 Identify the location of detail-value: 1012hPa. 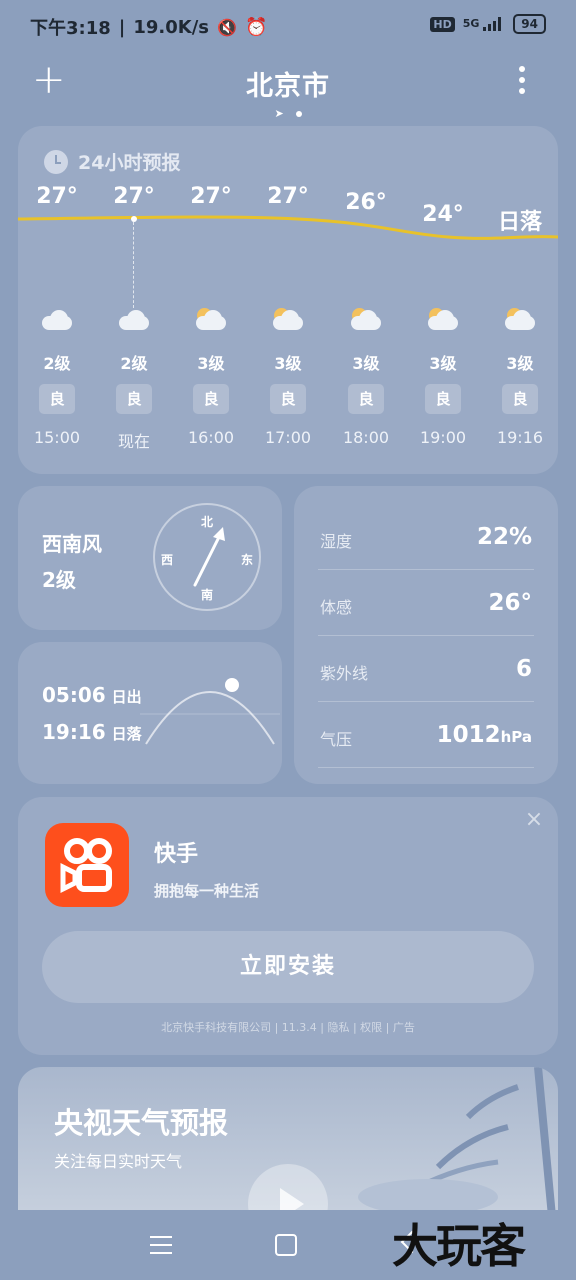
(484, 735).